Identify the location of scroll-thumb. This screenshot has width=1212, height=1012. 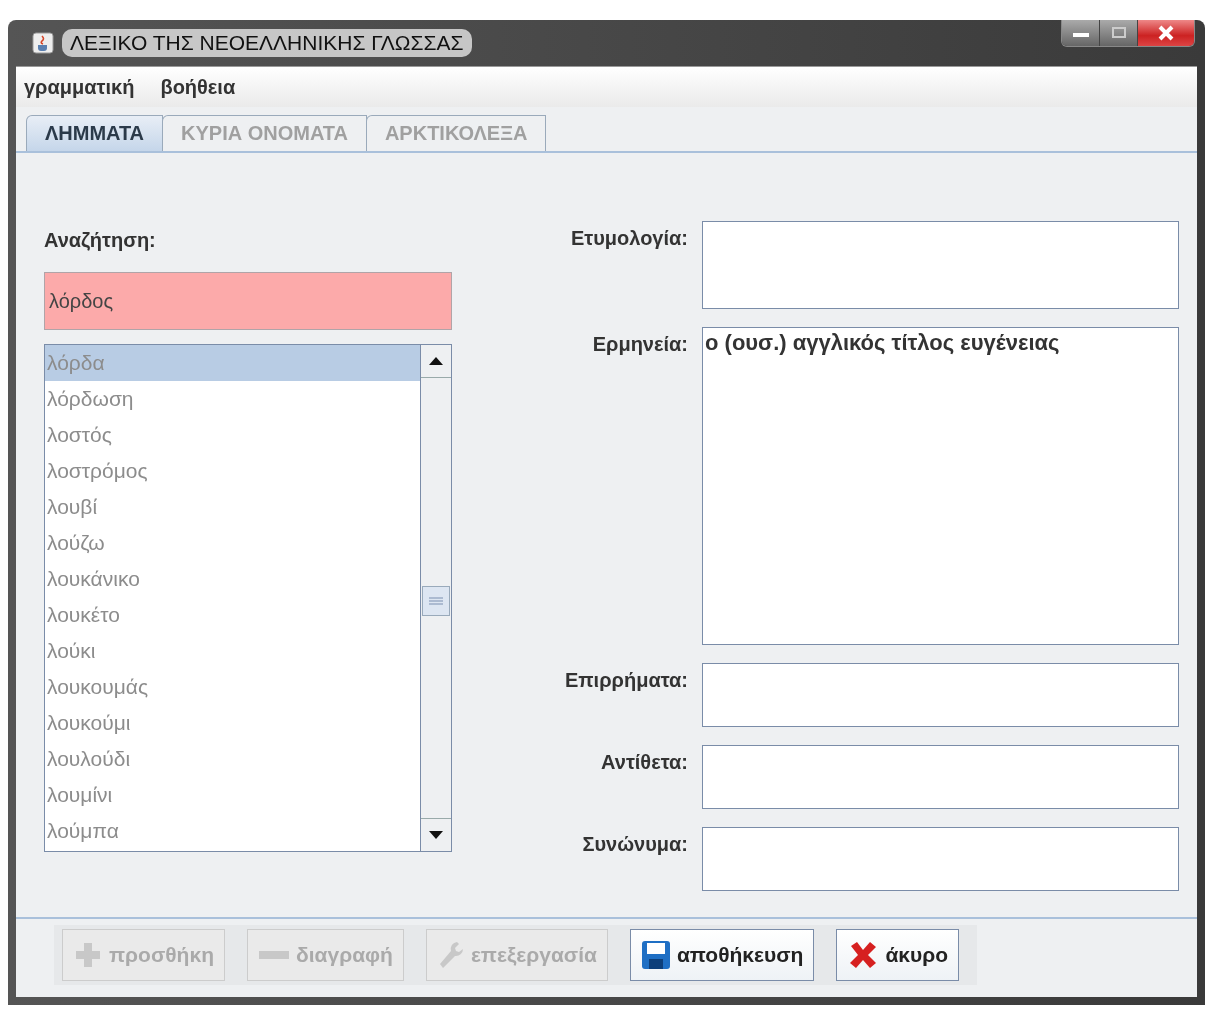
(436, 601).